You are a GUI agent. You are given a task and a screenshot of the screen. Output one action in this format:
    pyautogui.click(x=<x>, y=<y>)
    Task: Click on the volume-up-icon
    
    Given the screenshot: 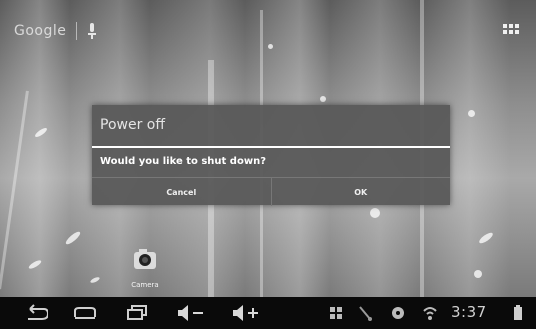 What is the action you would take?
    pyautogui.click(x=246, y=313)
    